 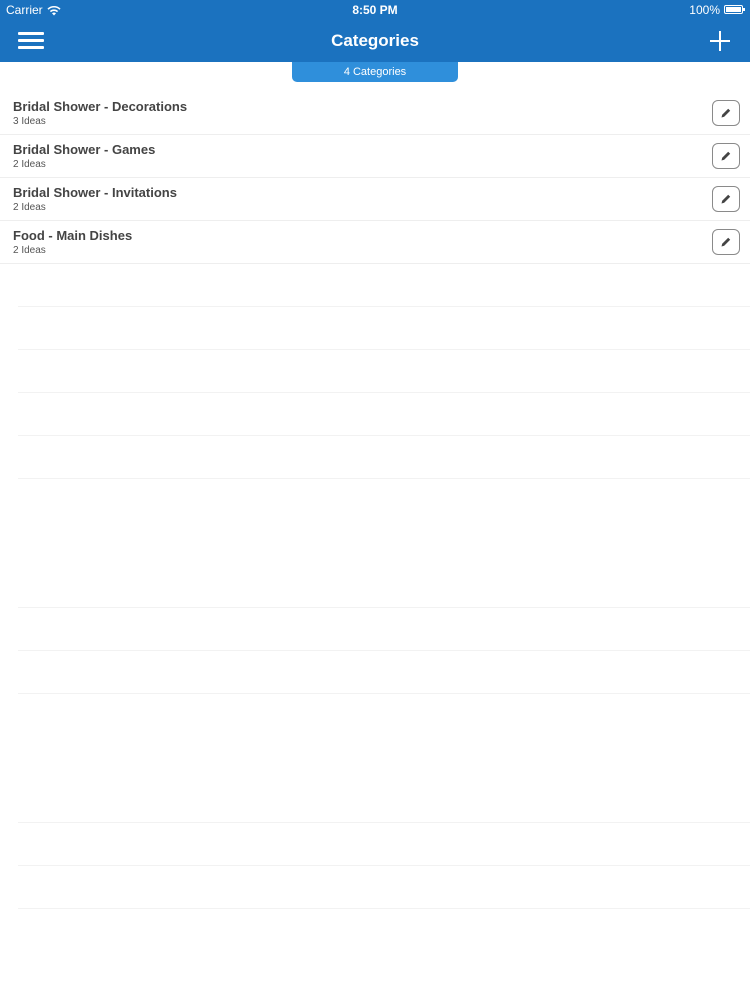 I want to click on page-title: Categories, so click(x=375, y=40).